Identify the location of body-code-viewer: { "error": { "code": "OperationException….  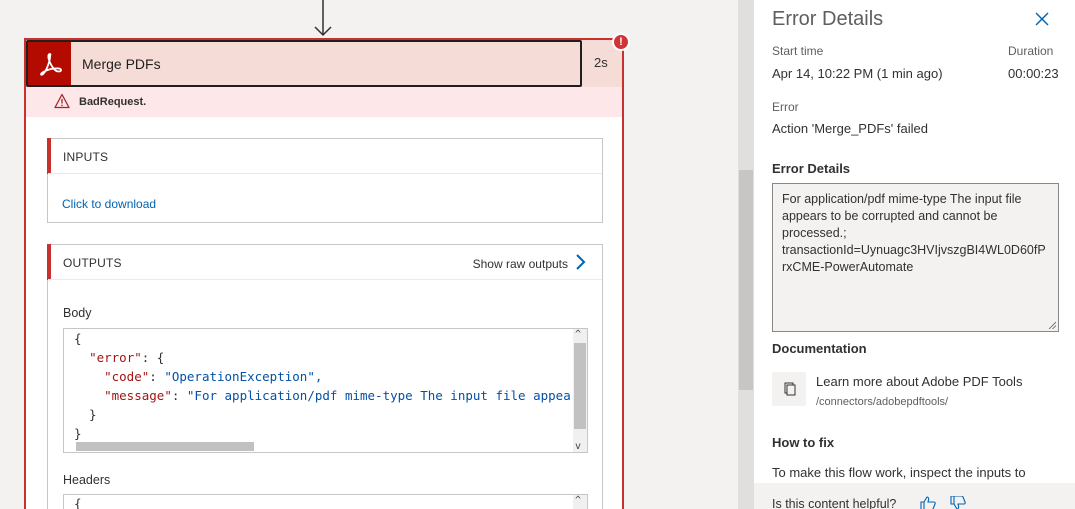
(325, 390).